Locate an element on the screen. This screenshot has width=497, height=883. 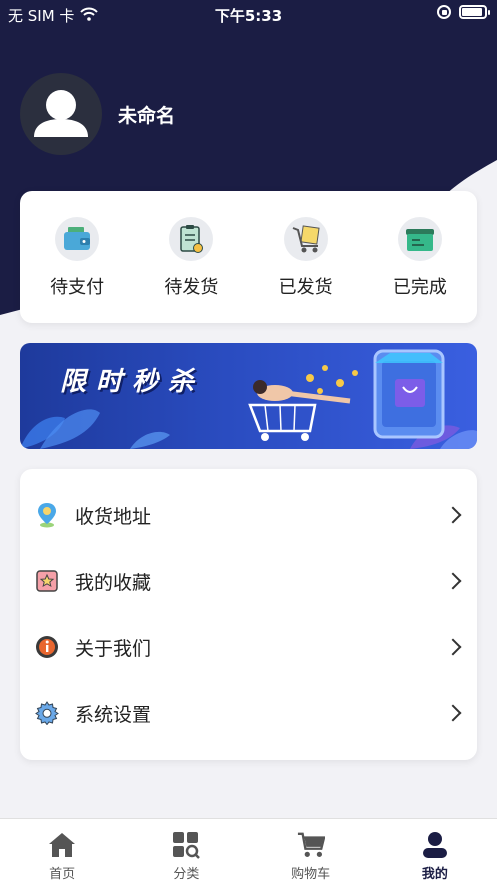
tab-mine: 我的 is located at coordinates (435, 851).